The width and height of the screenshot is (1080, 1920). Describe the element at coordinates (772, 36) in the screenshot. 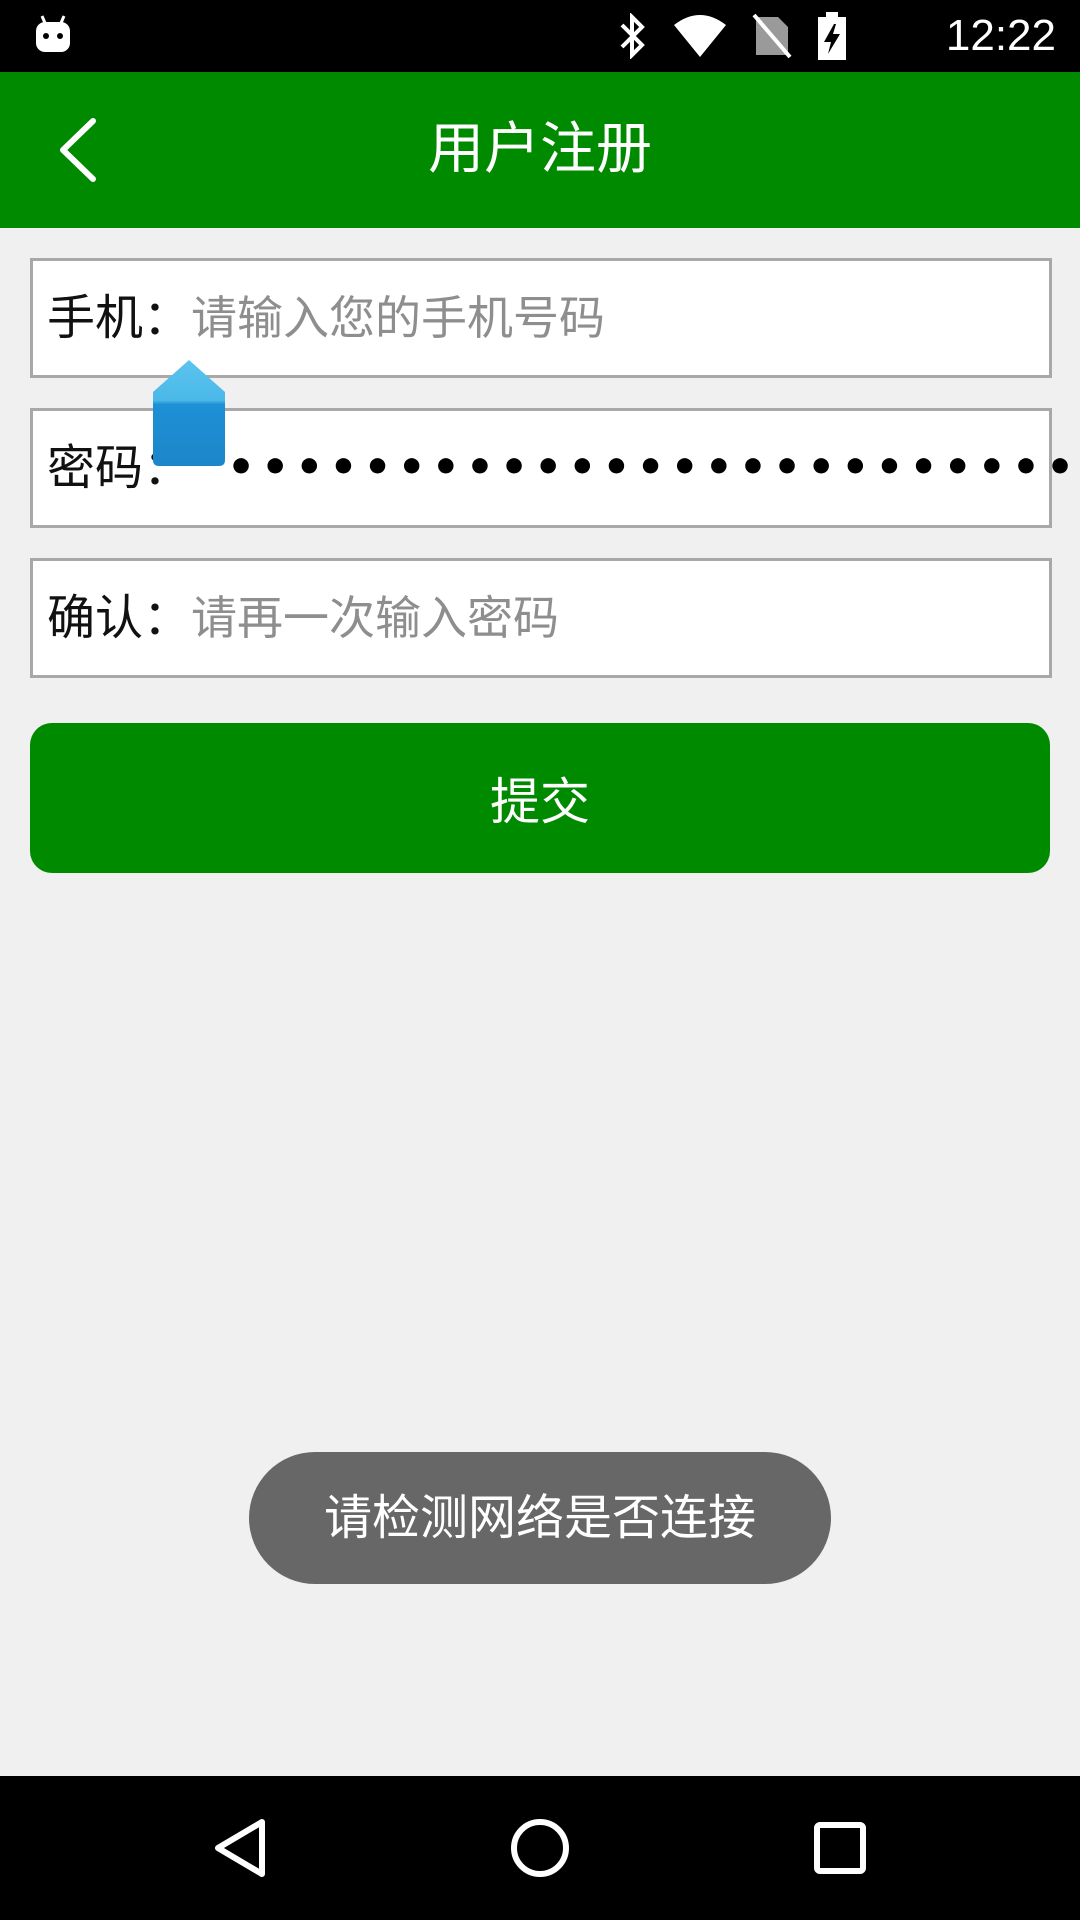

I see `no-sim-icon` at that location.